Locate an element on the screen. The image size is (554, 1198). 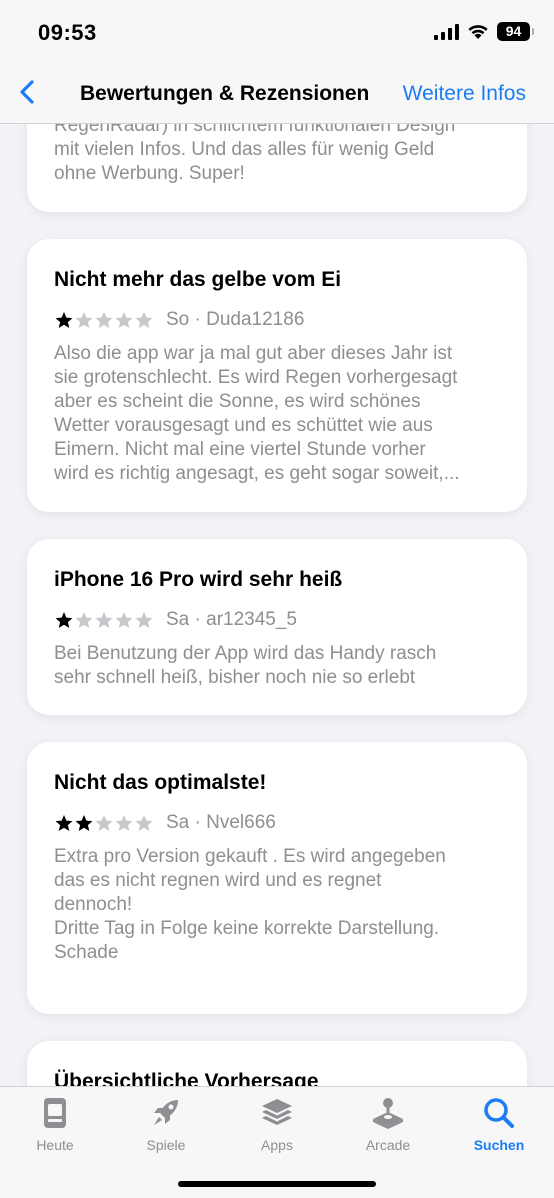
tab-label: Suchen is located at coordinates (499, 1145).